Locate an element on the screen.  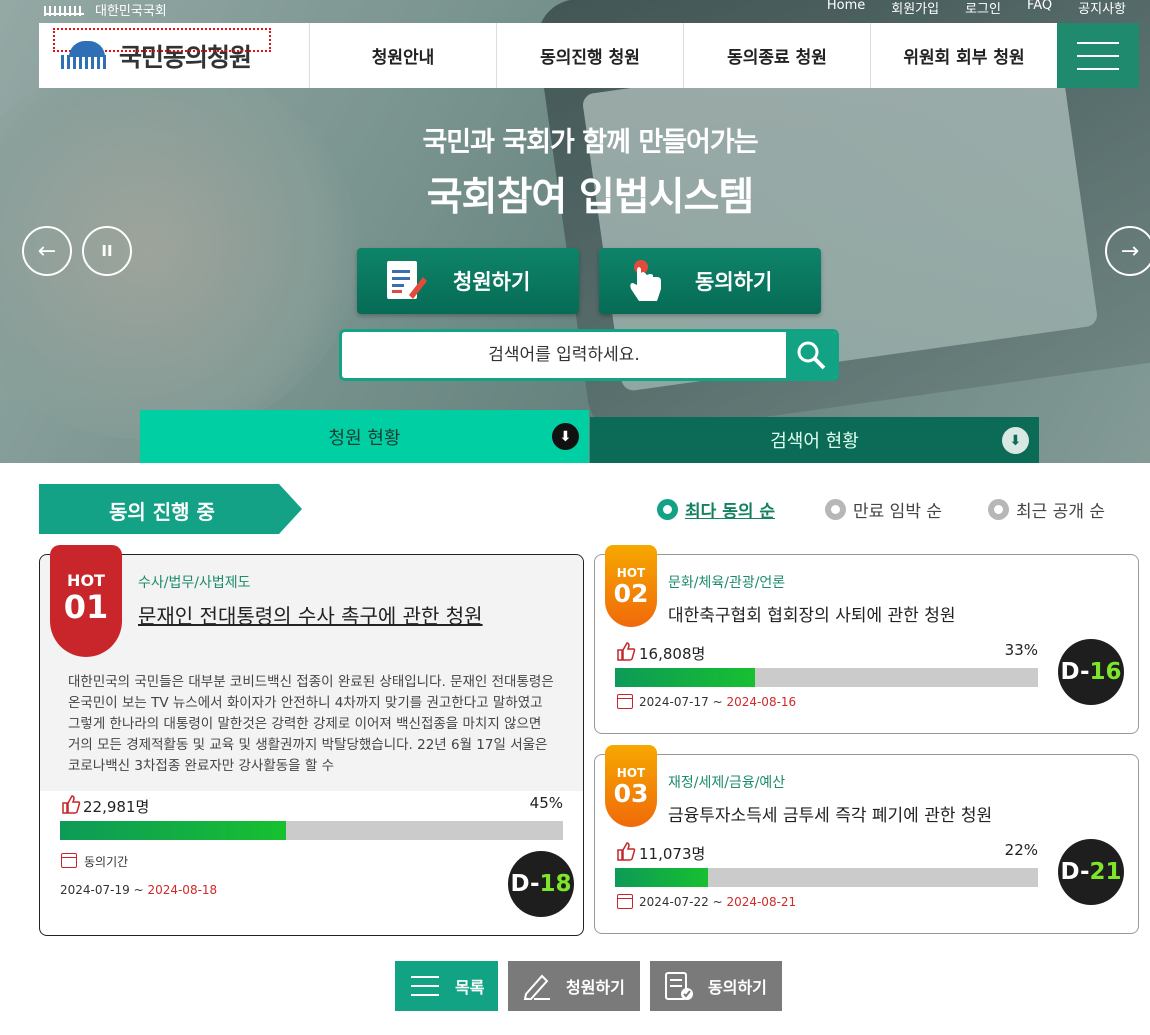
hand-tap-icon is located at coordinates (648, 281).